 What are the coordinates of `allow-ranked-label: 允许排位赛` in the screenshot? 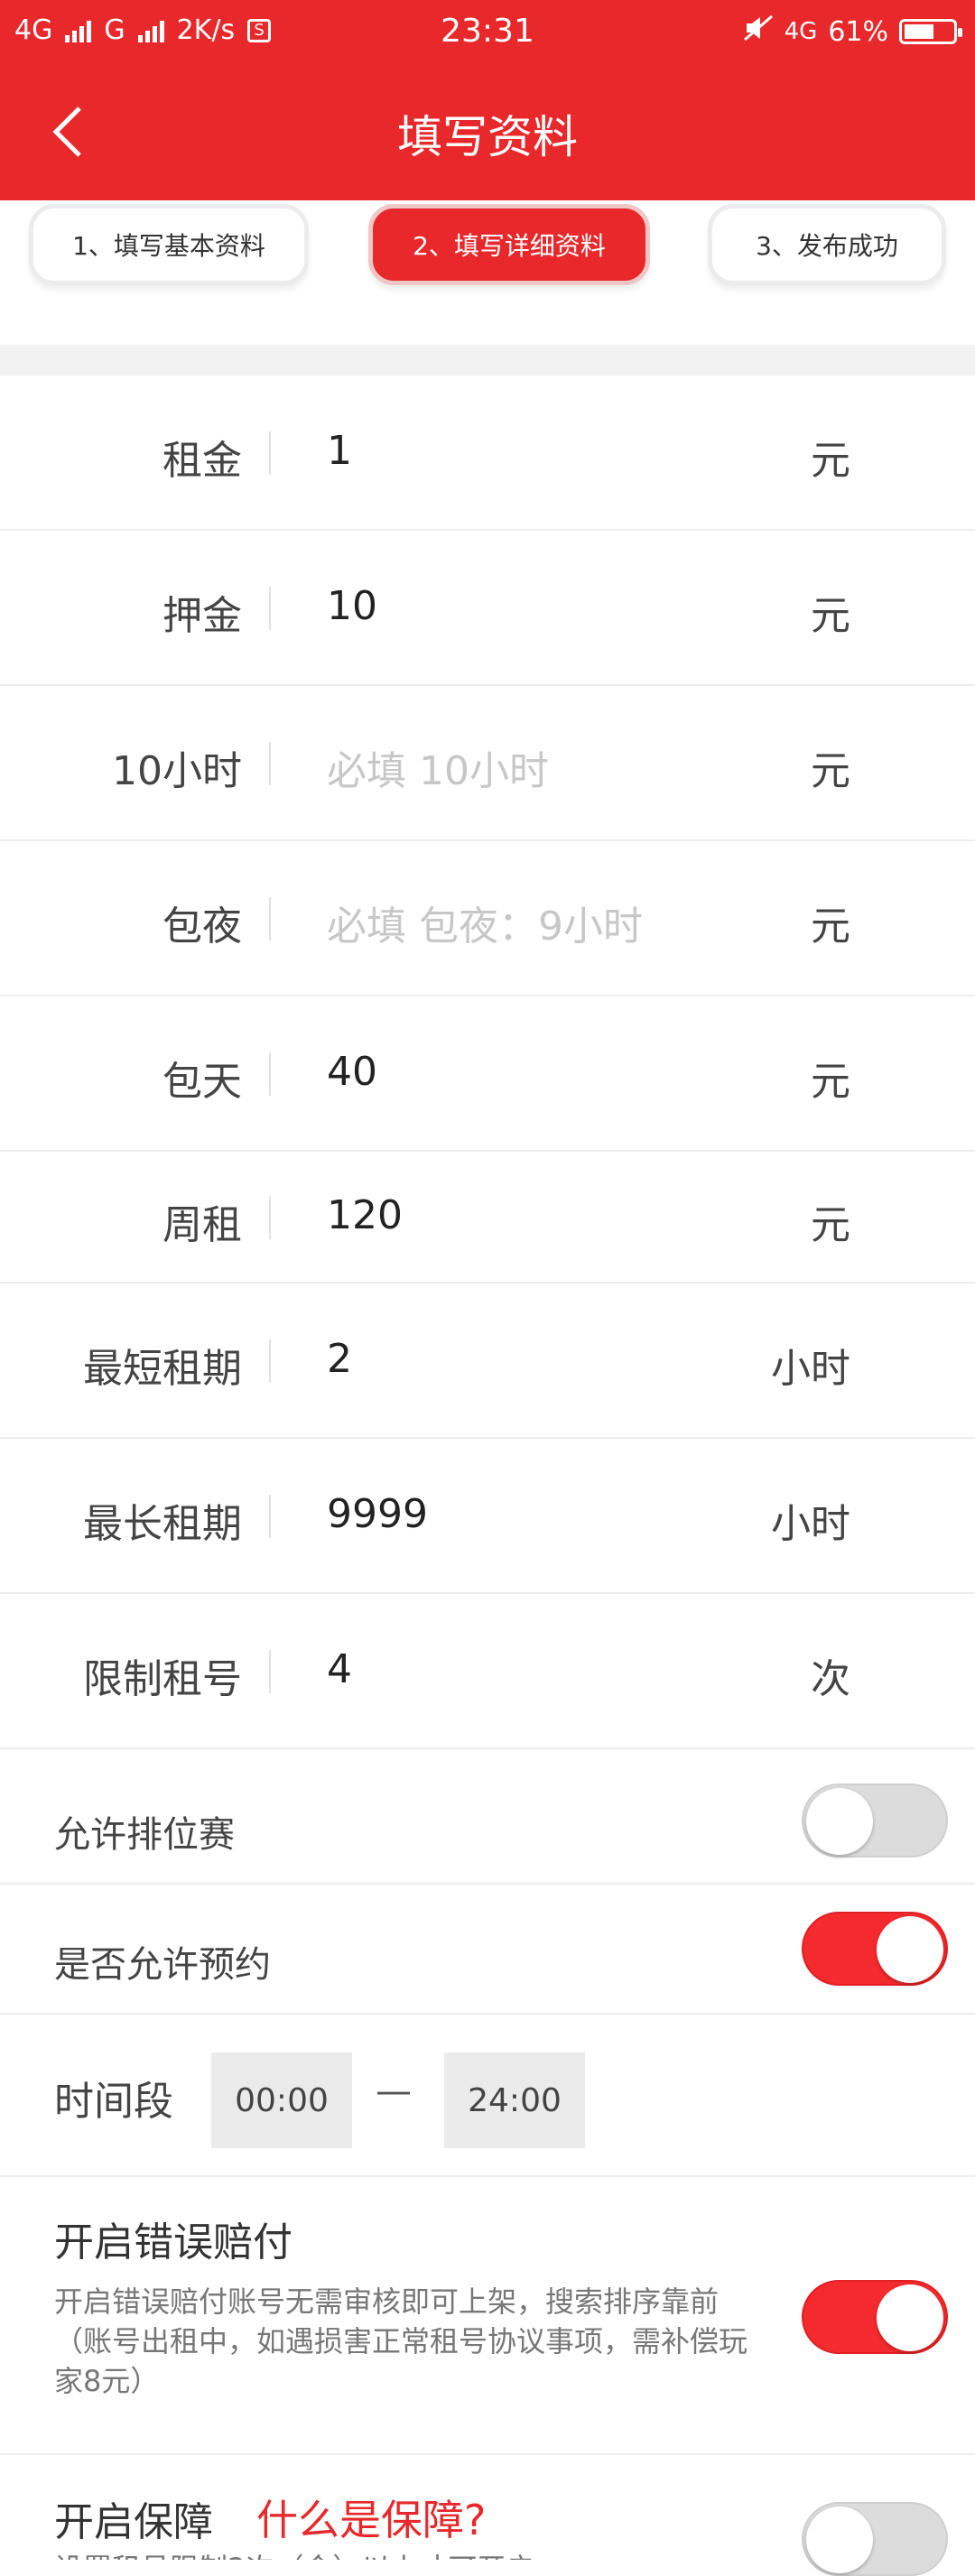 It's located at (145, 1835).